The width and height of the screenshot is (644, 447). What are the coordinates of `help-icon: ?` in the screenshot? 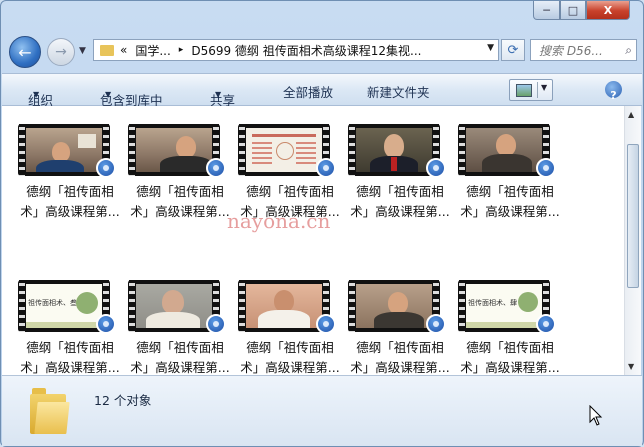 It's located at (613, 95).